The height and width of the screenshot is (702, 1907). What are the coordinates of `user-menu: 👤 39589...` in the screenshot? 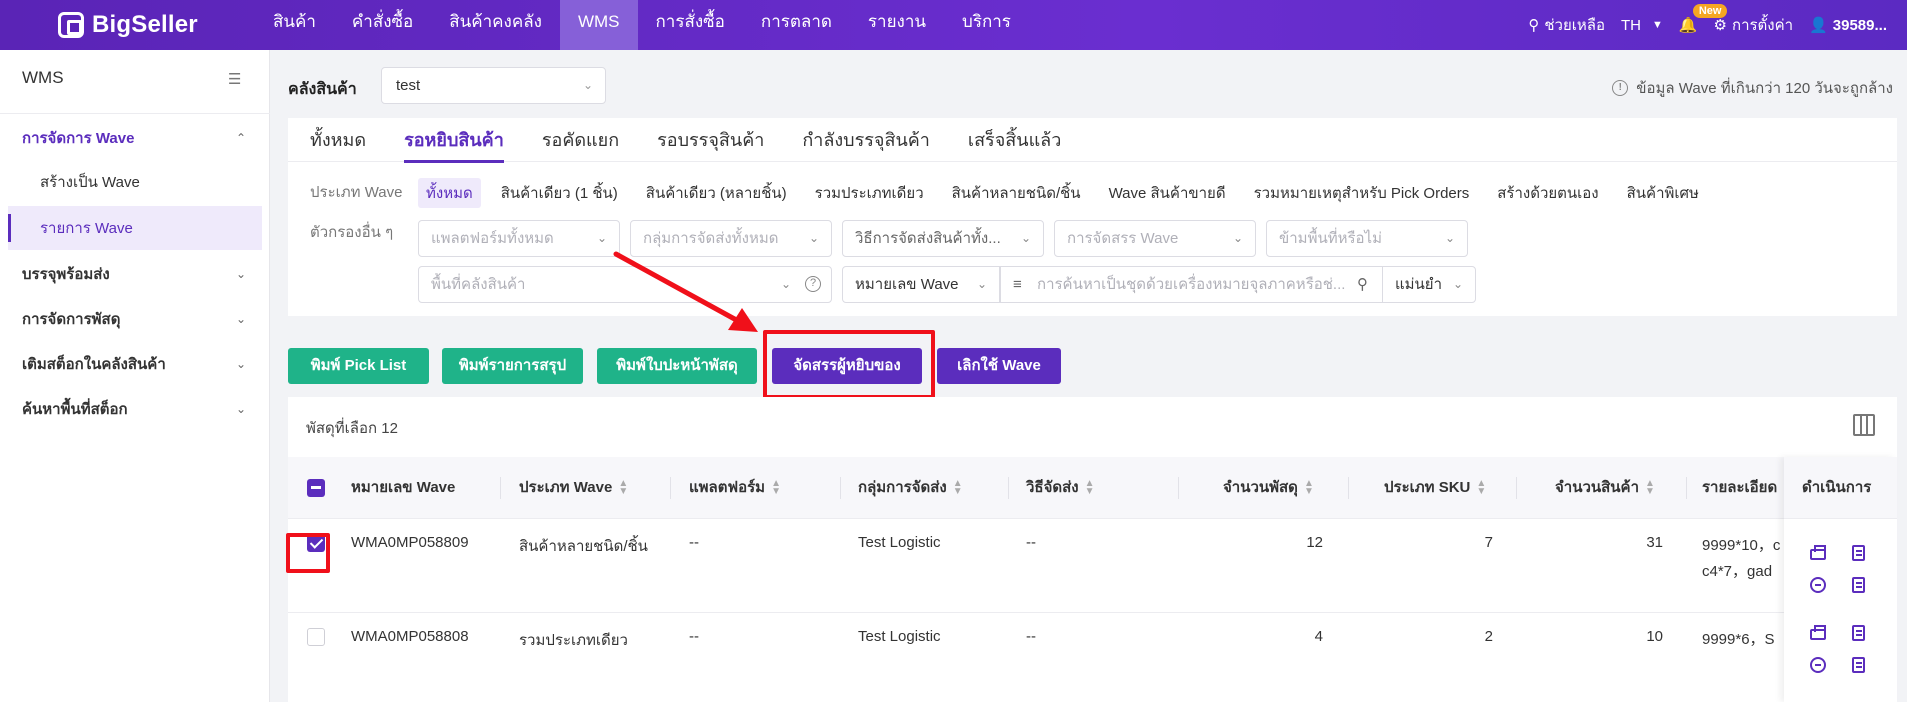 It's located at (1848, 25).